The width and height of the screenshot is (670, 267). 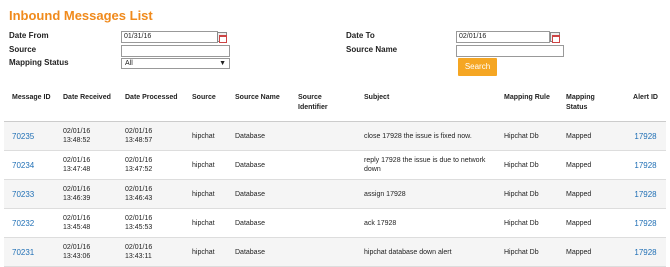 What do you see at coordinates (86, 252) in the screenshot?
I see `date-received-cell: 02/01/16 13:43:06` at bounding box center [86, 252].